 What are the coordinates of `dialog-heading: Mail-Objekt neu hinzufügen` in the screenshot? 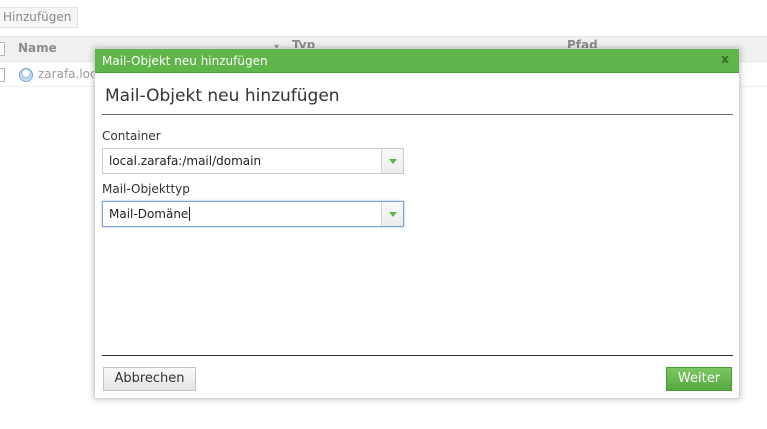 It's located at (222, 96).